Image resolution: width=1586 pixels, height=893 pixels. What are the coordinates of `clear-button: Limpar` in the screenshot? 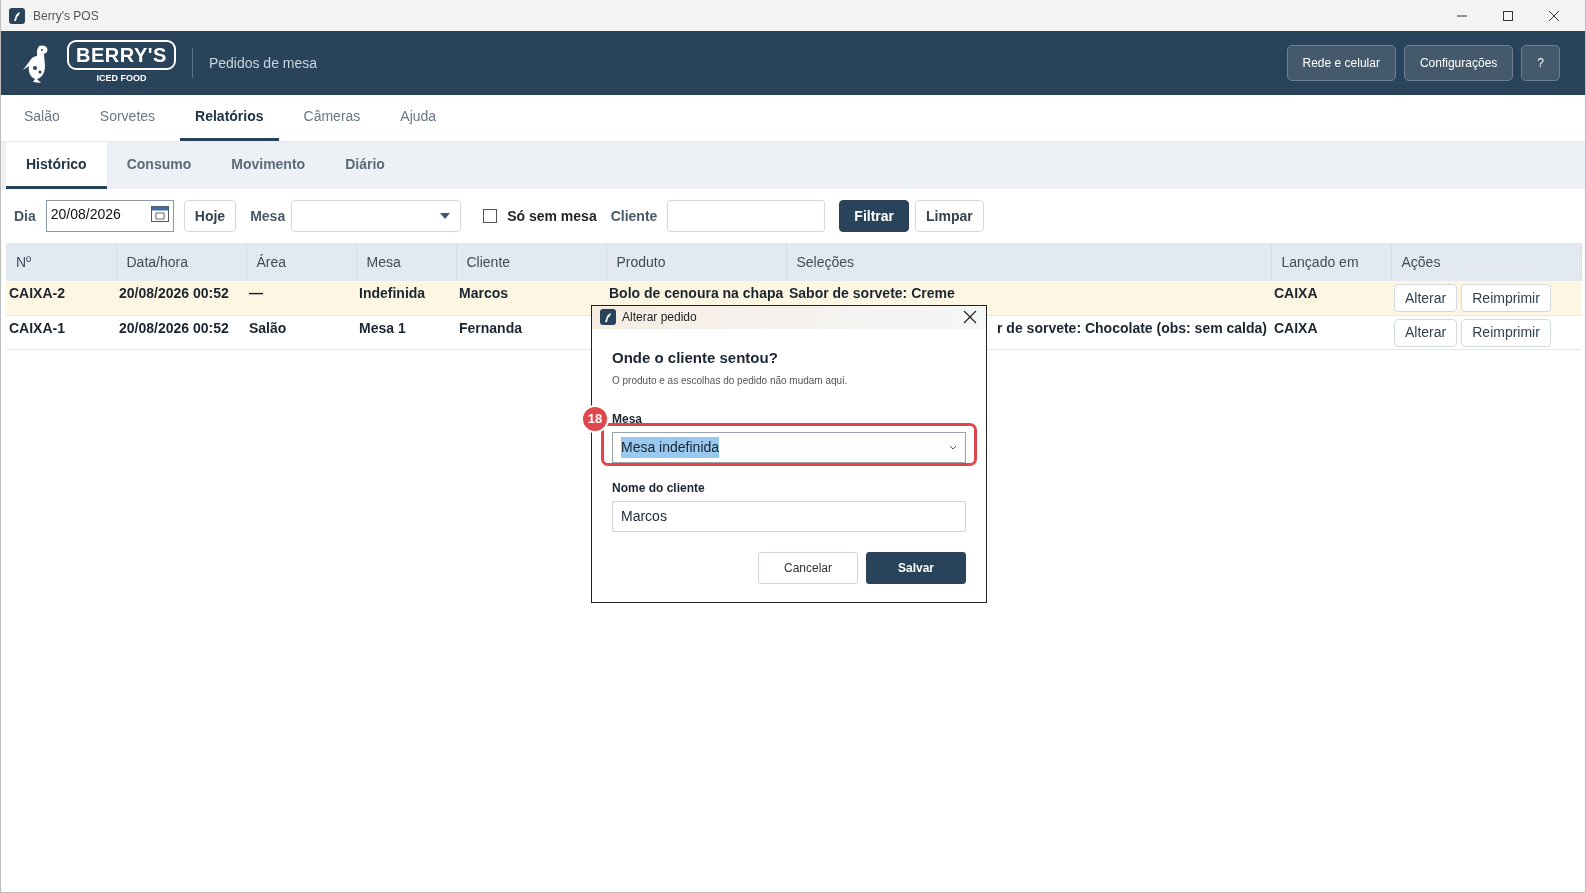 It's located at (949, 216).